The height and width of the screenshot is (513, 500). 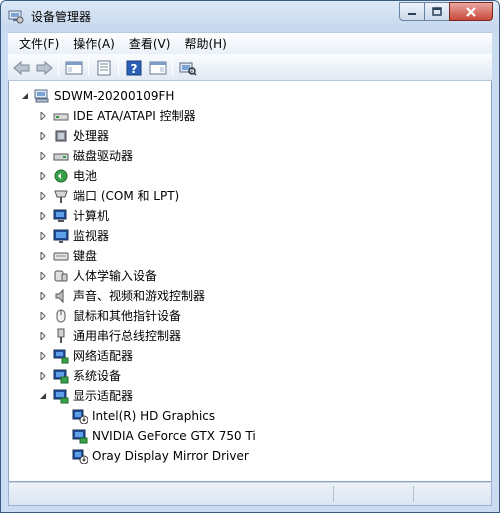 I want to click on help-icon: ?, so click(x=134, y=68).